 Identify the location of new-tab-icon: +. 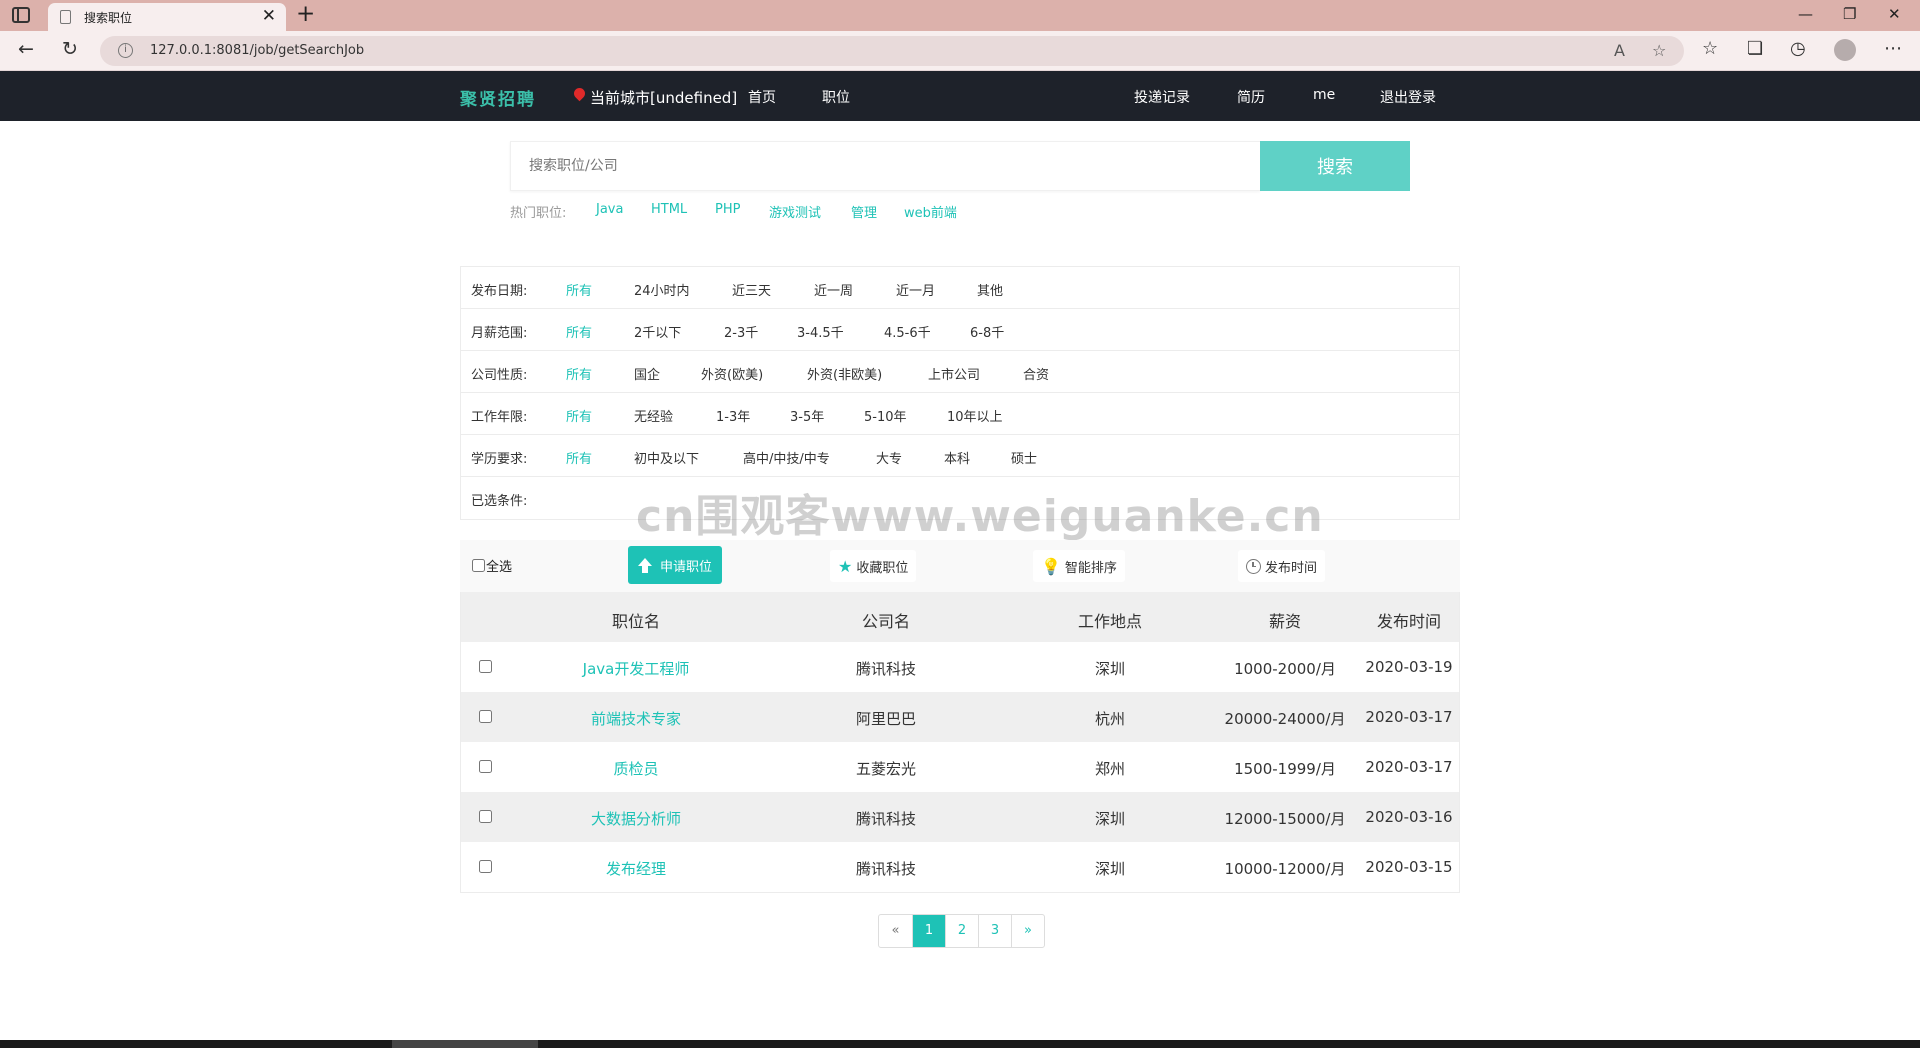
(305, 14).